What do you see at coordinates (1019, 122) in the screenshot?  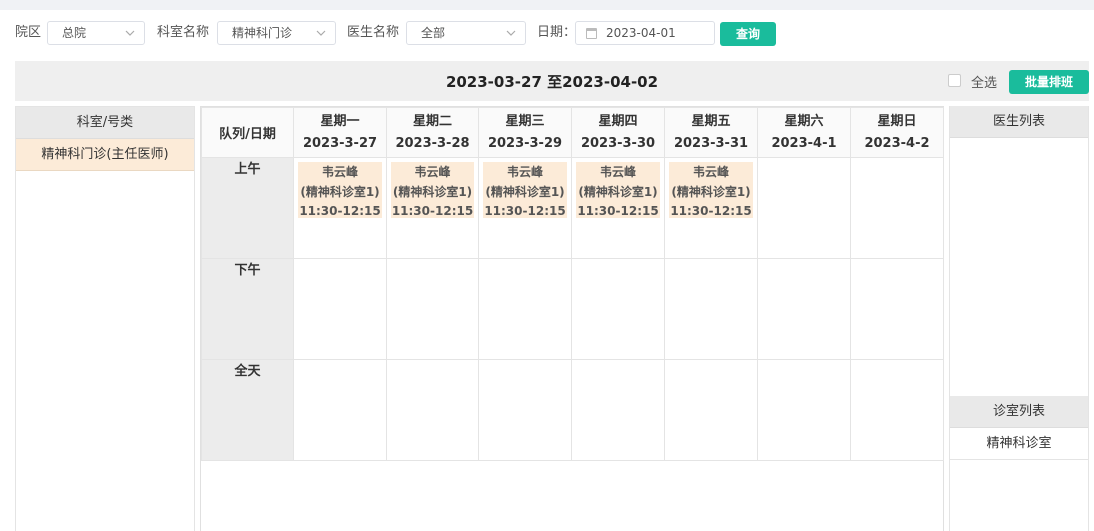 I see `doctor-list-header: 医生列表` at bounding box center [1019, 122].